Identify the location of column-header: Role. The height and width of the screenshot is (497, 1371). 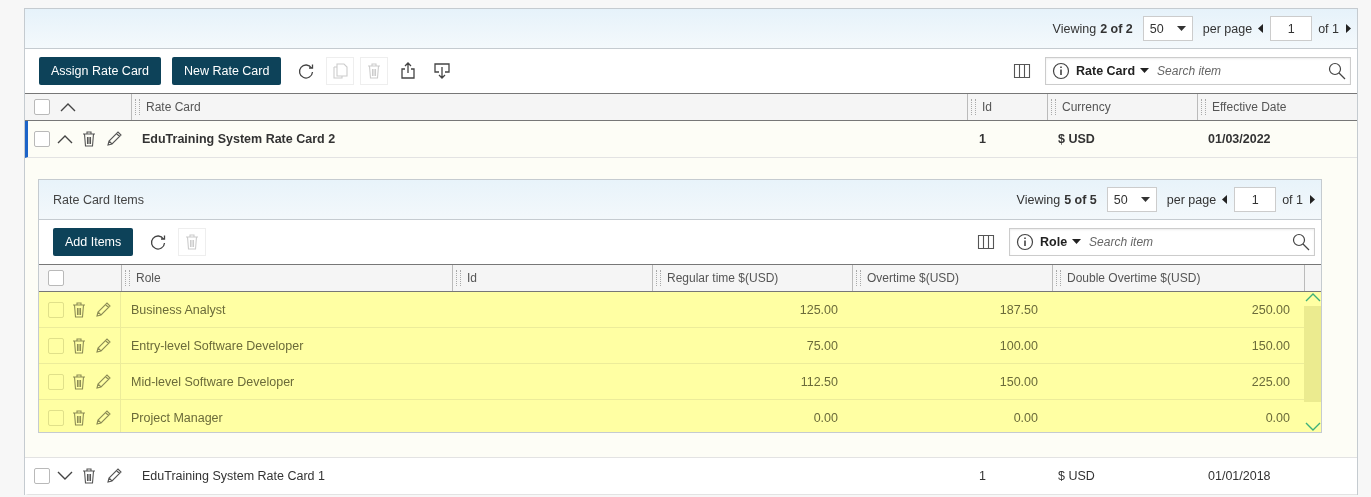
(286, 278).